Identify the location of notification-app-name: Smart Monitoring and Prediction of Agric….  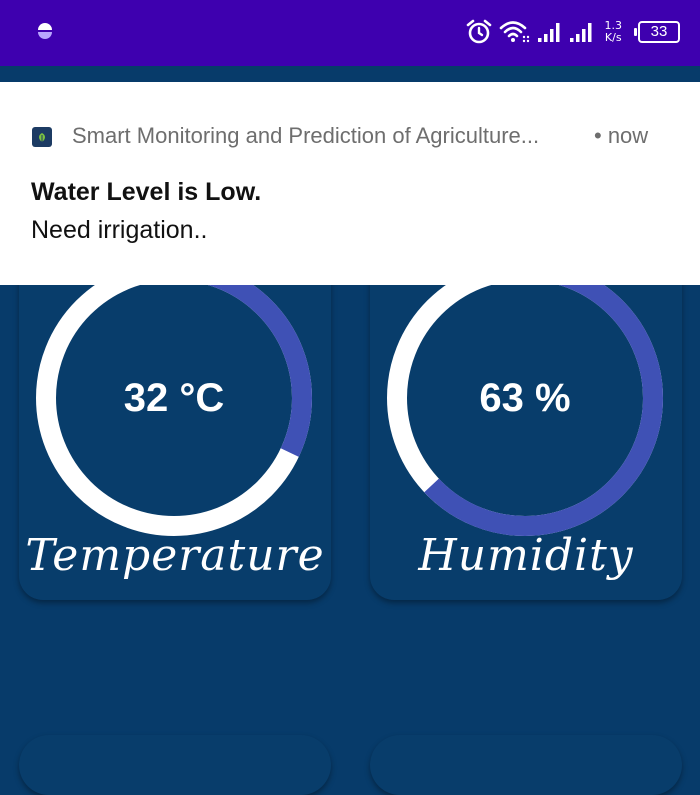
(306, 135).